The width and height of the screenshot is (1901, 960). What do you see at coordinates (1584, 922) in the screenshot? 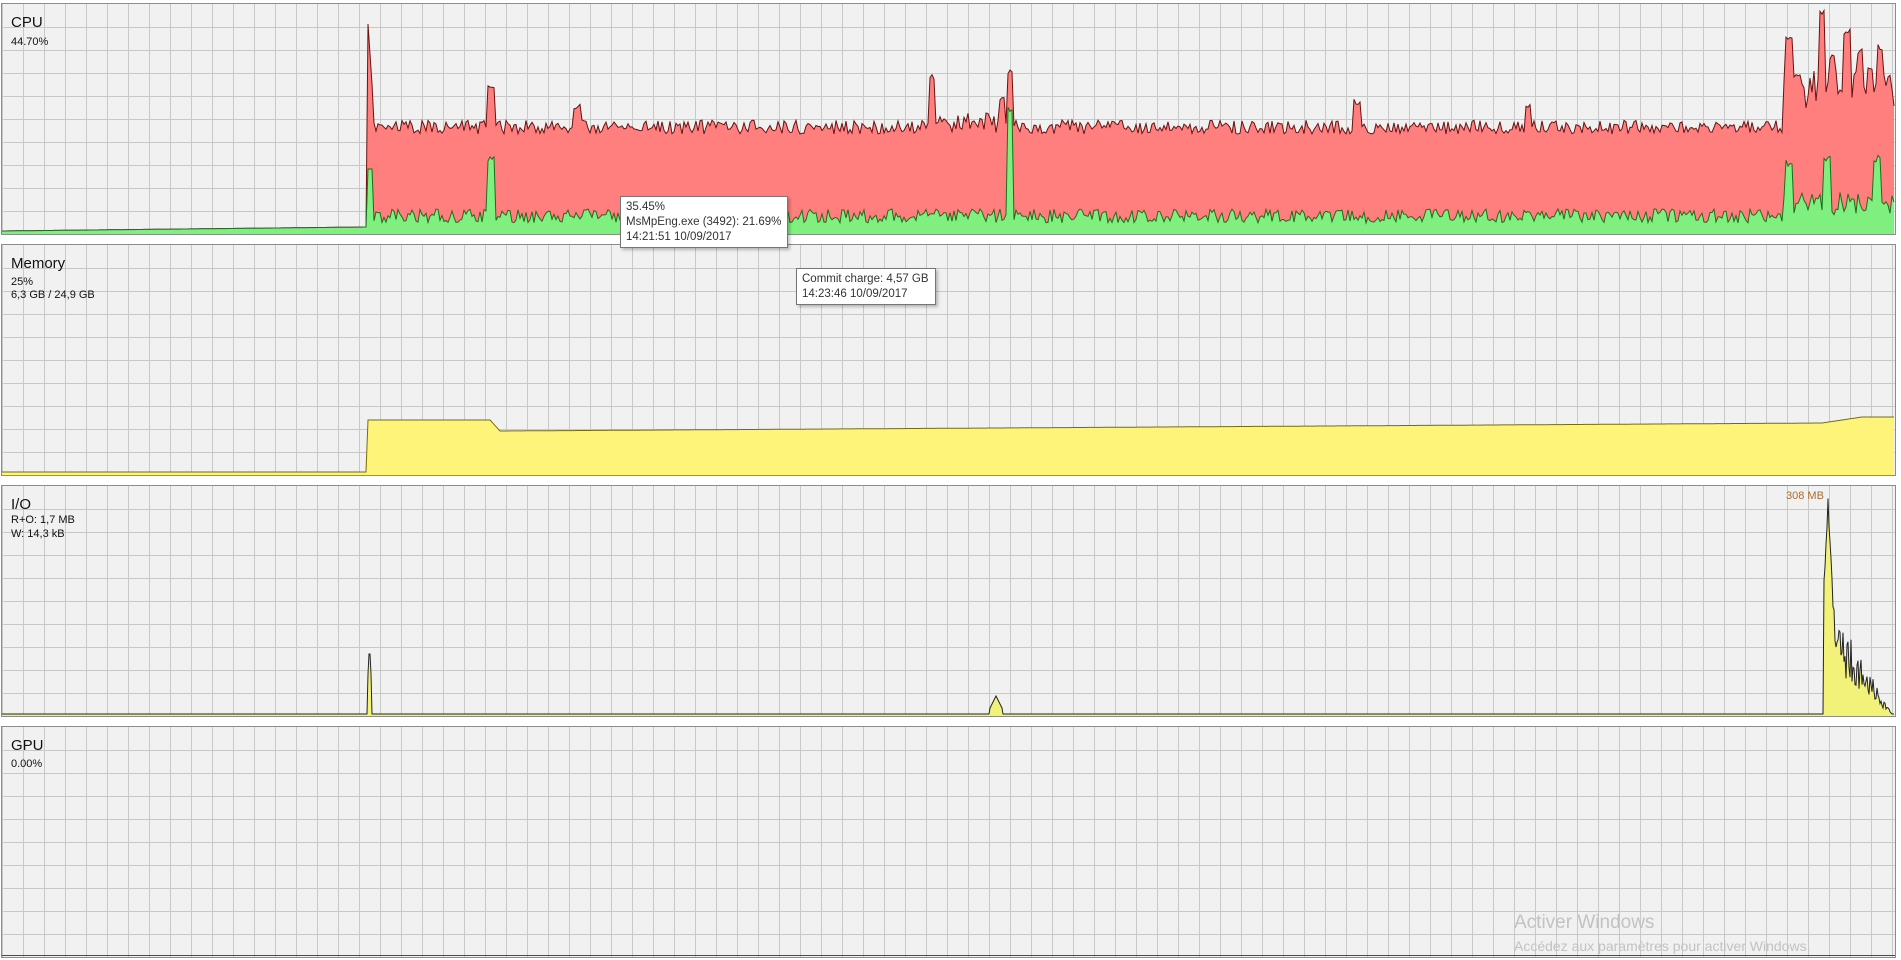
I see `activation-watermark-title: Activer Windows` at bounding box center [1584, 922].